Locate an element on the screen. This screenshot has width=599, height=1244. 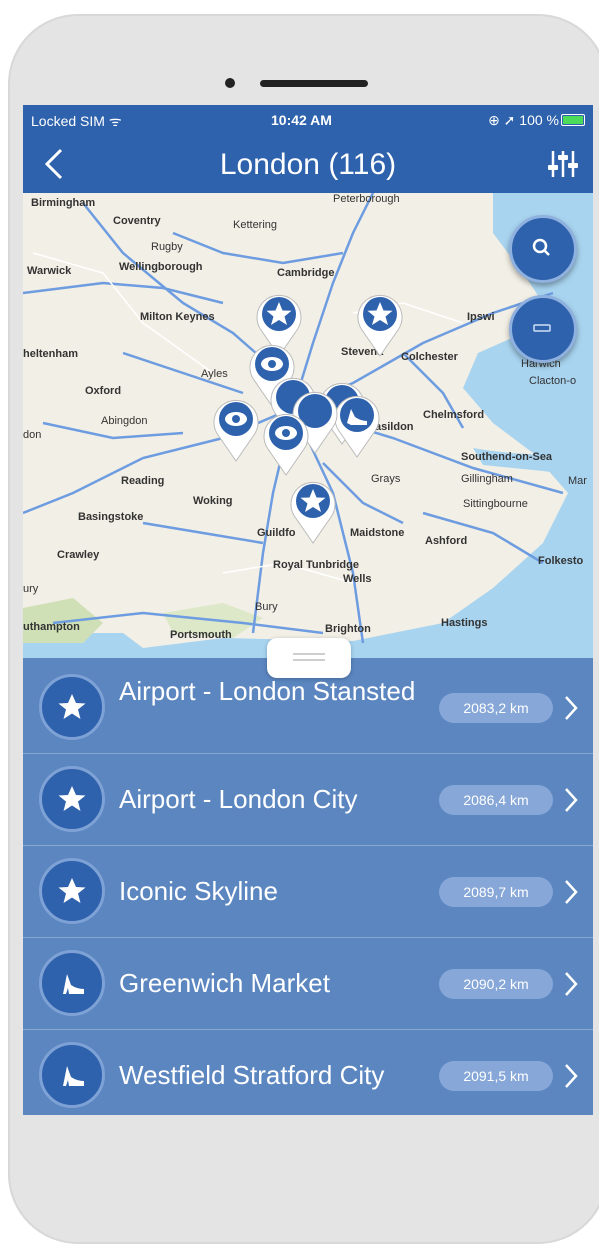
distance-badge: 2086,4 km is located at coordinates (496, 800).